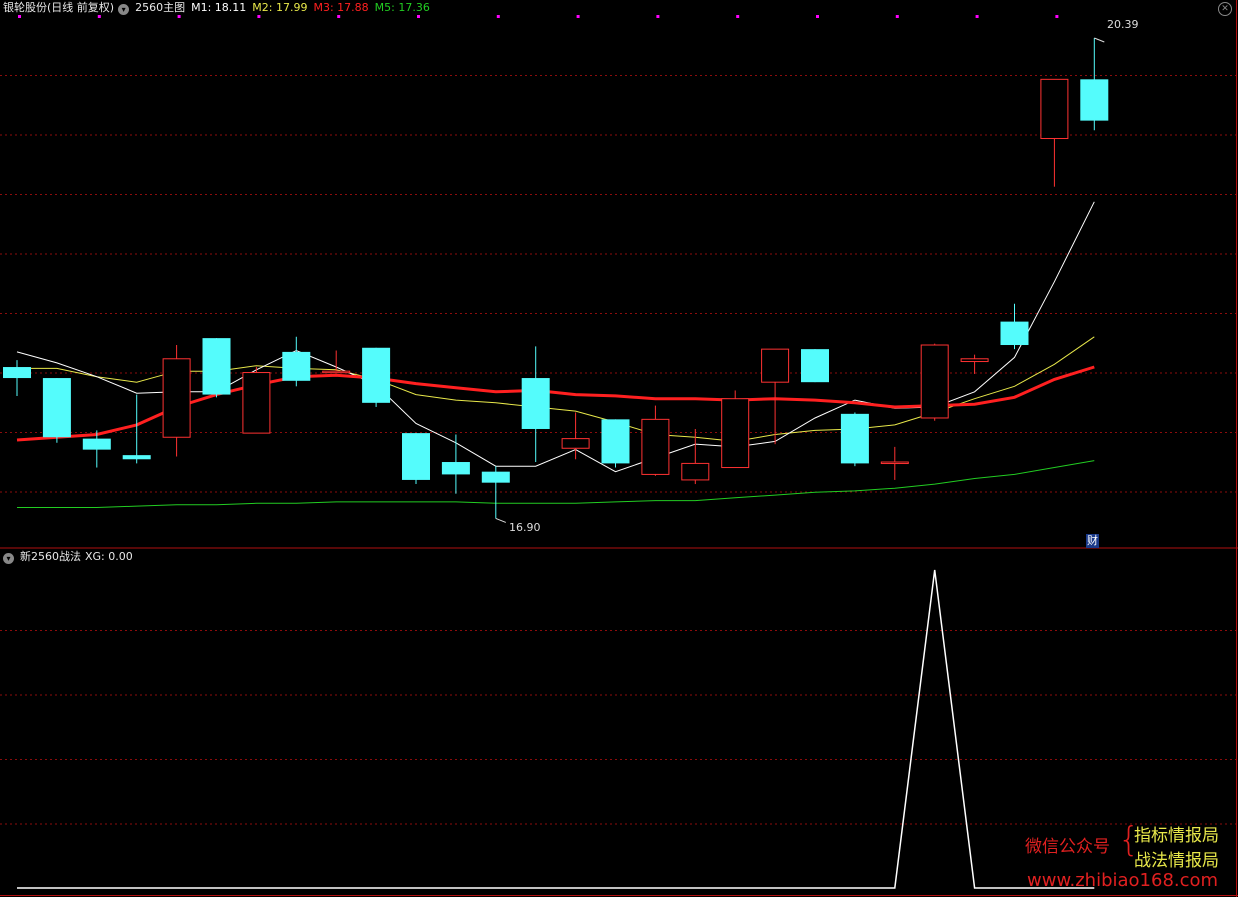 This screenshot has width=1238, height=897. Describe the element at coordinates (124, 9) in the screenshot. I see `indicator-dropdown-icon: ▾` at that location.